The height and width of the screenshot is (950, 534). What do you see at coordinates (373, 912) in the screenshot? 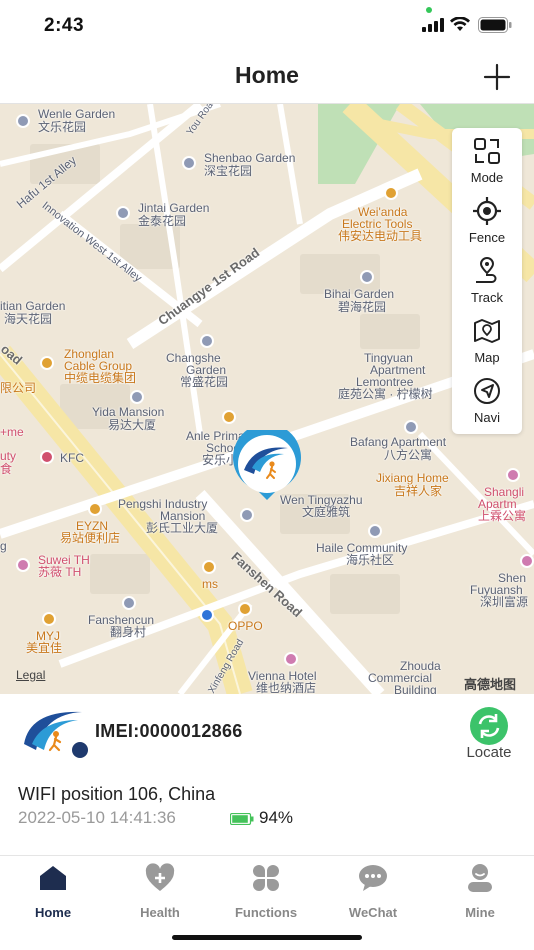
I see `tab-label: WeChat` at bounding box center [373, 912].